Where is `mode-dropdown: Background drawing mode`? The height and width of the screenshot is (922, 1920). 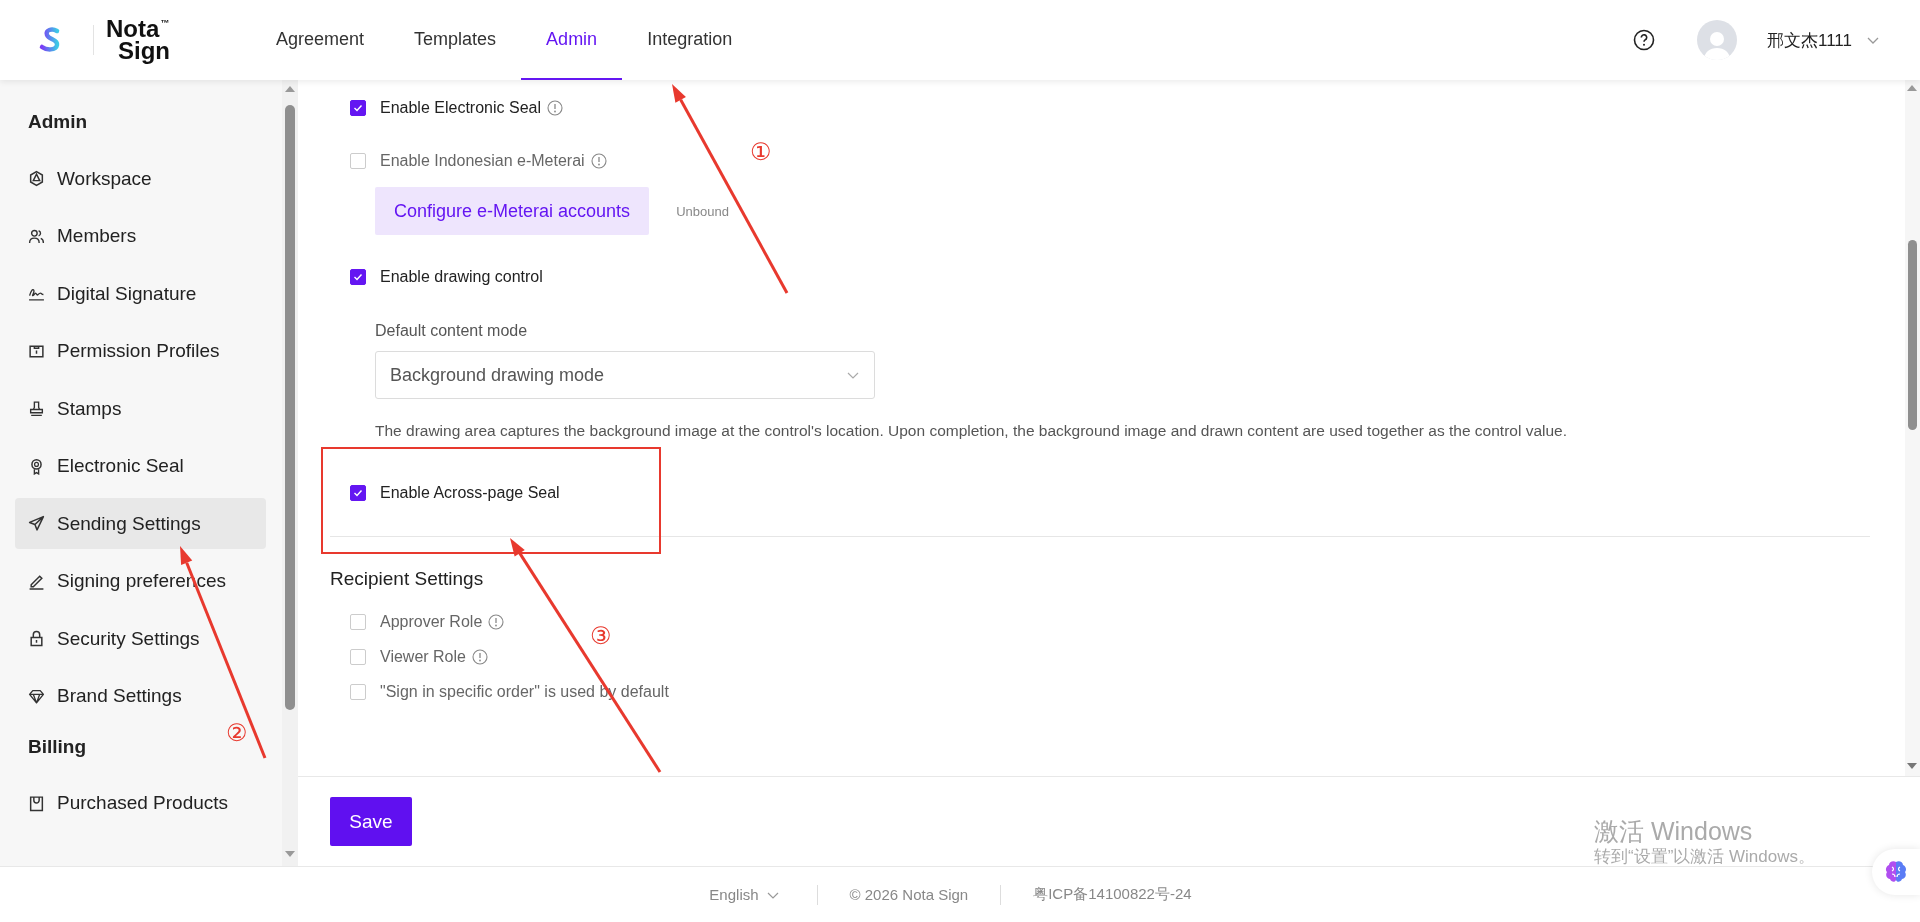
mode-dropdown: Background drawing mode is located at coordinates (625, 375).